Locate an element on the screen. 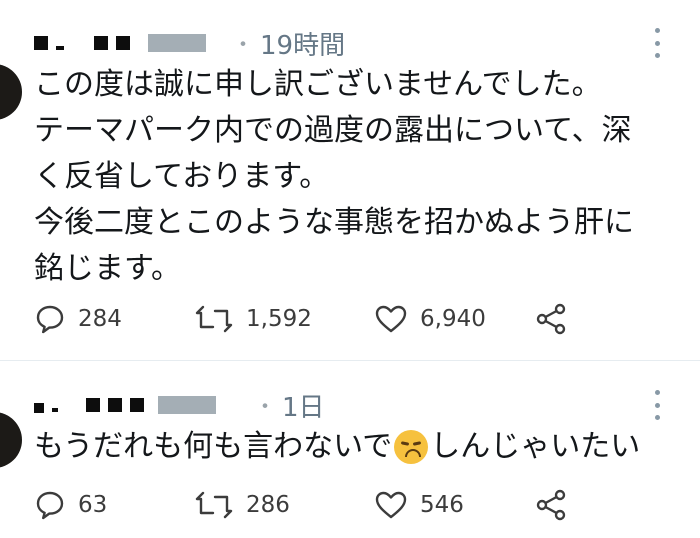  reply-button: 63 is located at coordinates (114, 505).